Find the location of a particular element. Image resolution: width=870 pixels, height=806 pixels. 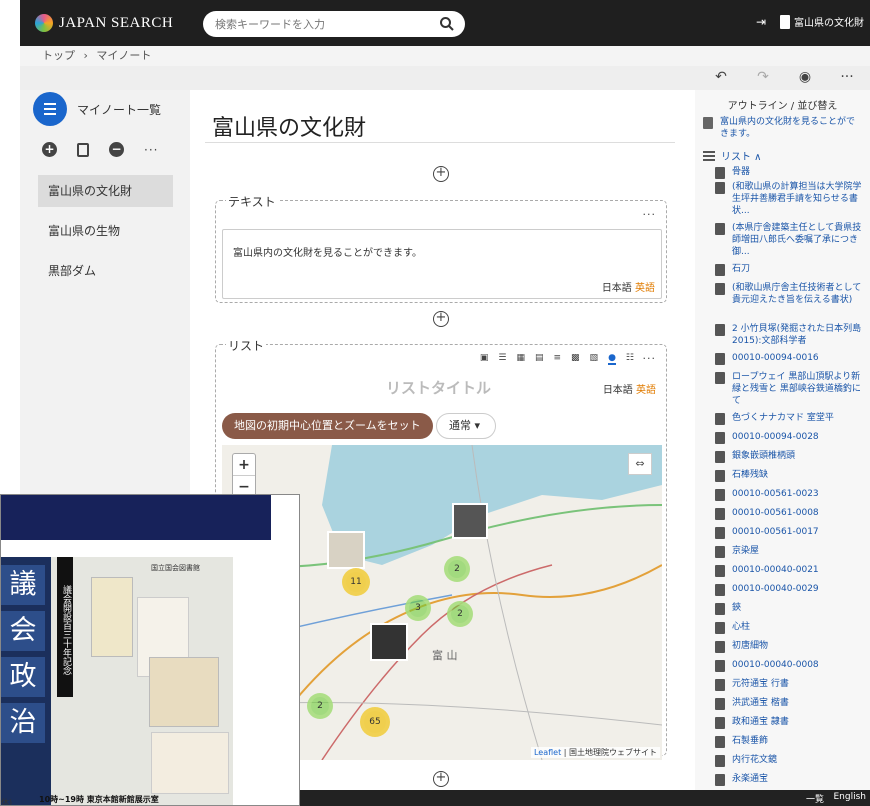

list-title-input: リストタイトル is located at coordinates (438, 387).